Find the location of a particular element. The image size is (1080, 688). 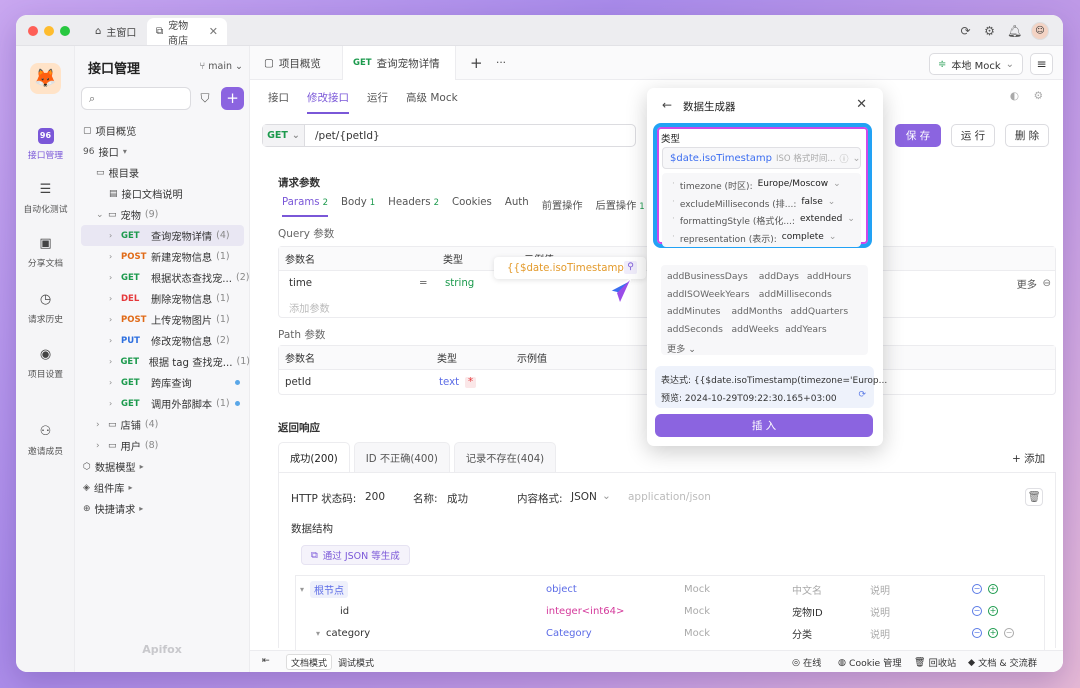

api-item: › GET 跨库查询 is located at coordinates (162, 382).